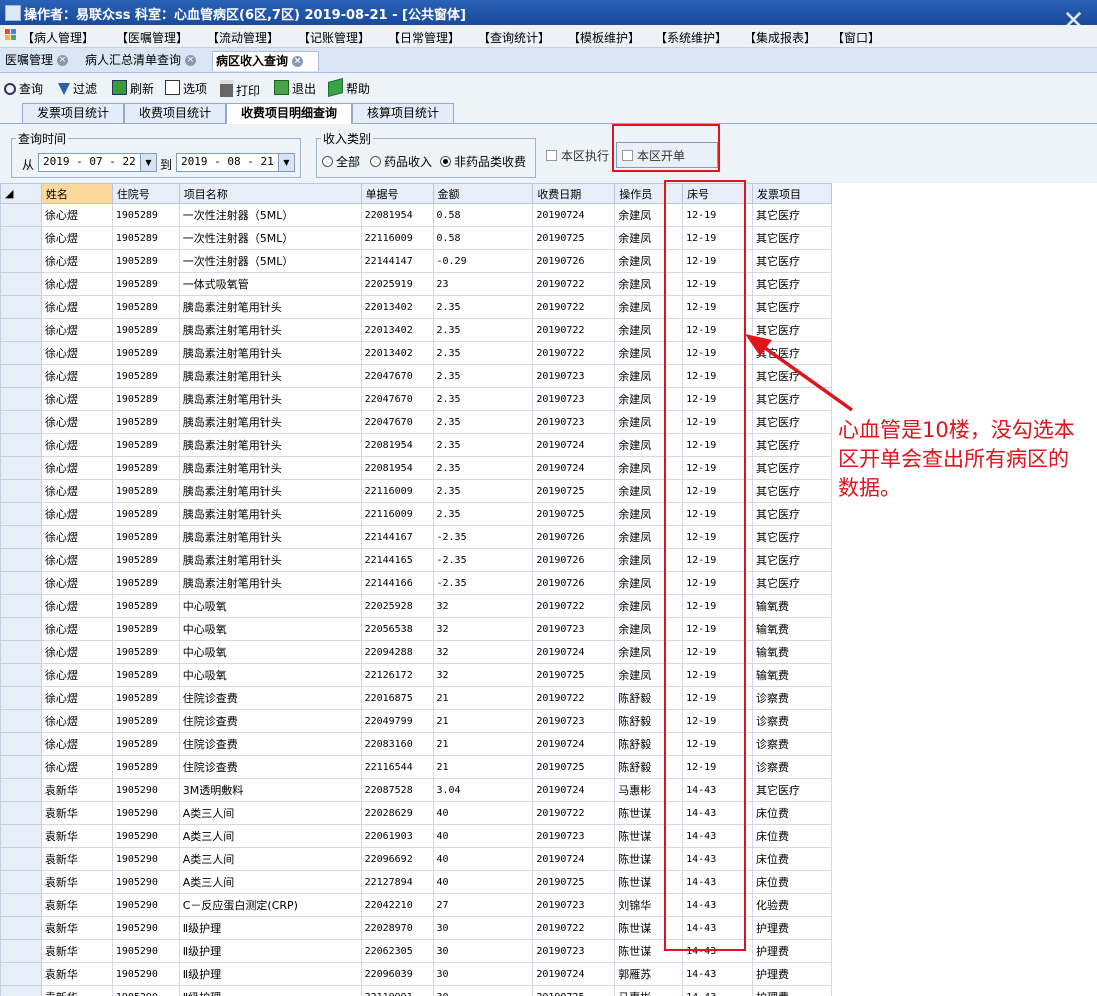 The height and width of the screenshot is (996, 1097). Describe the element at coordinates (856, 37) in the screenshot. I see `menu-window: 【窗口】` at that location.